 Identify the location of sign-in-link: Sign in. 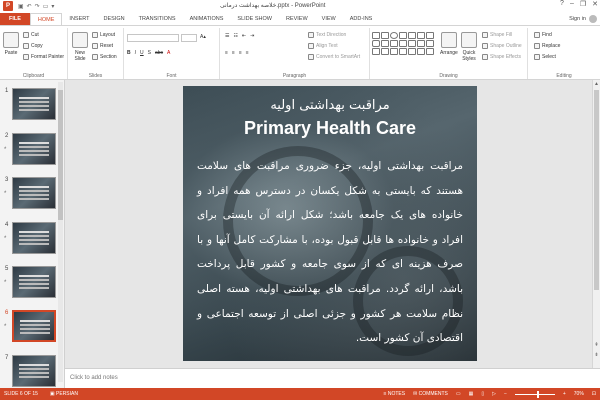
(577, 19).